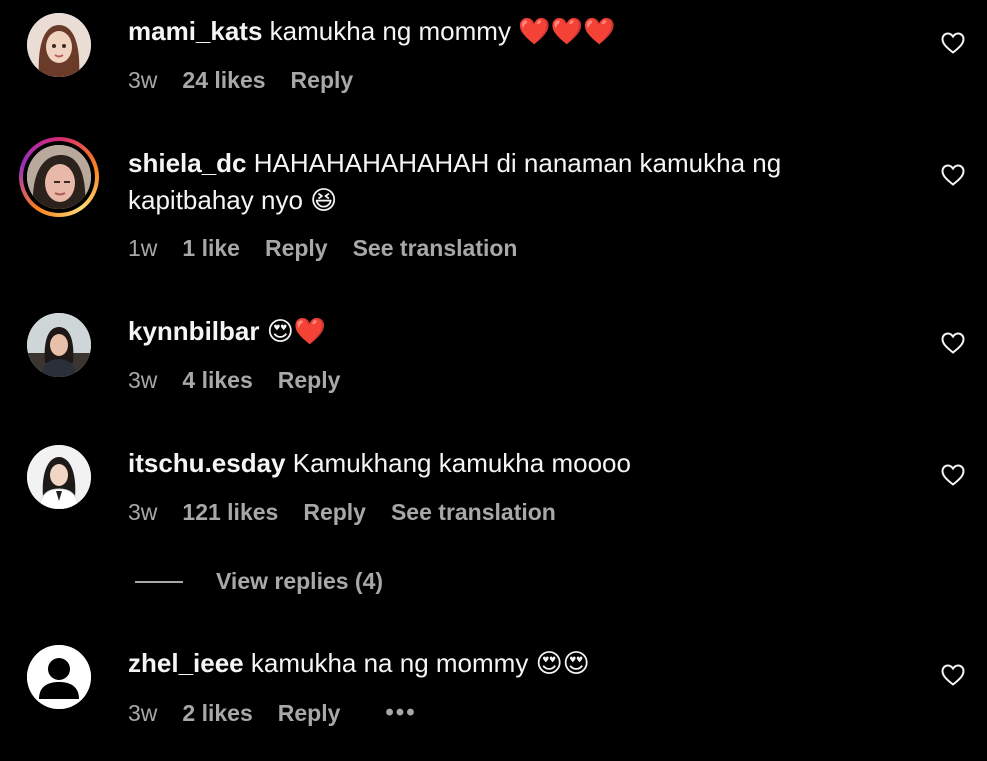 The image size is (987, 761). I want to click on comment-text: itschu.esday Kamukhang kamukha moooo, so click(508, 463).